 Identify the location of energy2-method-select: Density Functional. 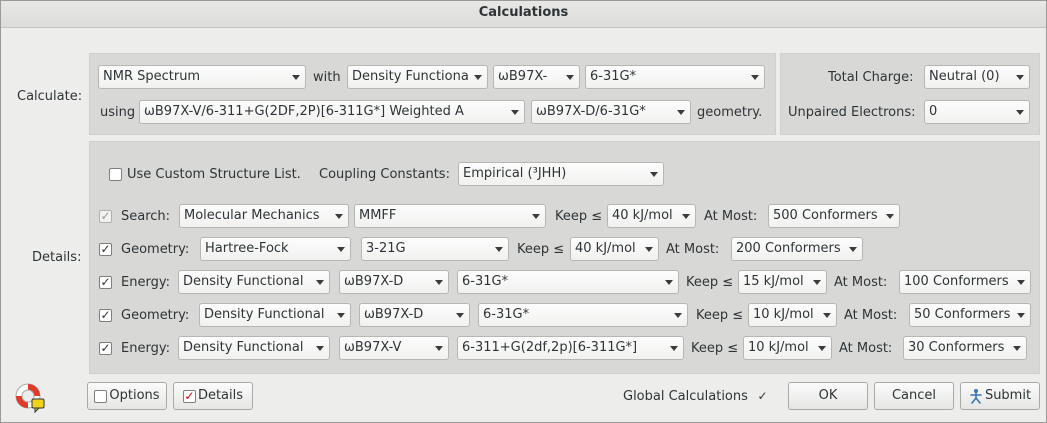
(254, 348).